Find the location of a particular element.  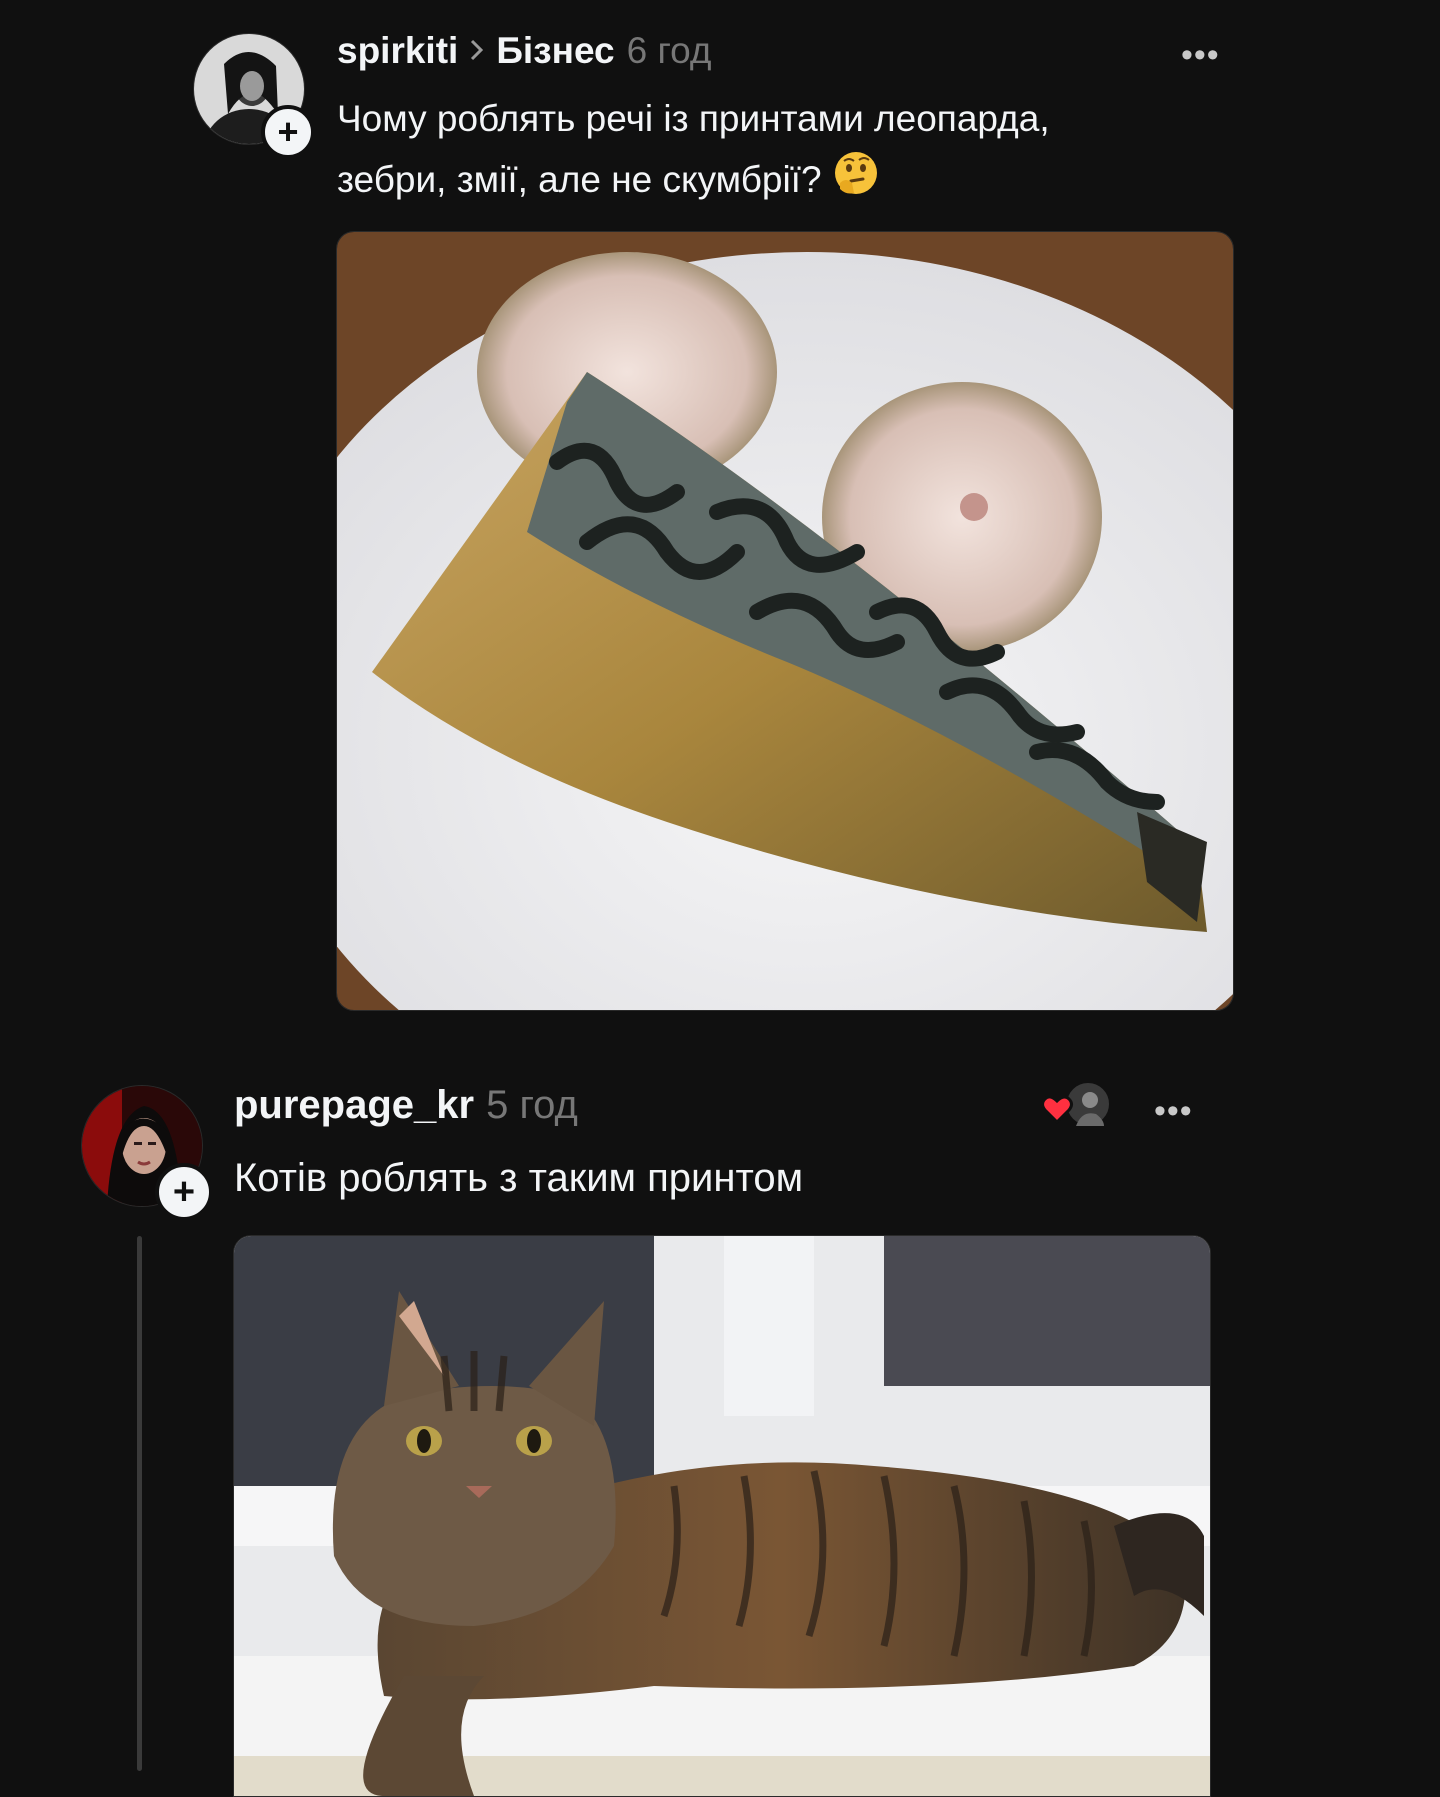

liked-by-author-indicator is located at coordinates (1076, 1106).